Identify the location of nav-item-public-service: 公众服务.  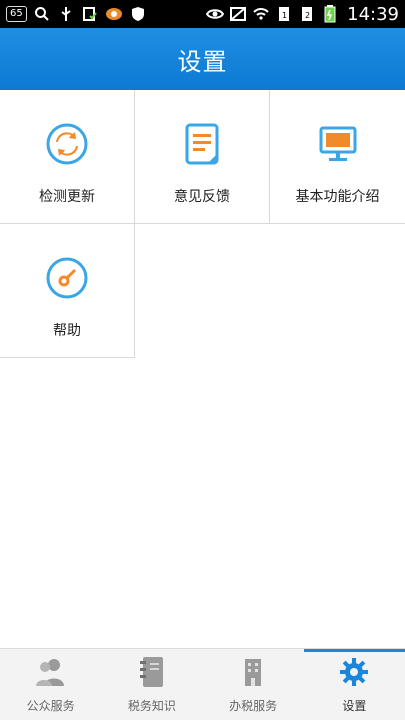
(50, 684).